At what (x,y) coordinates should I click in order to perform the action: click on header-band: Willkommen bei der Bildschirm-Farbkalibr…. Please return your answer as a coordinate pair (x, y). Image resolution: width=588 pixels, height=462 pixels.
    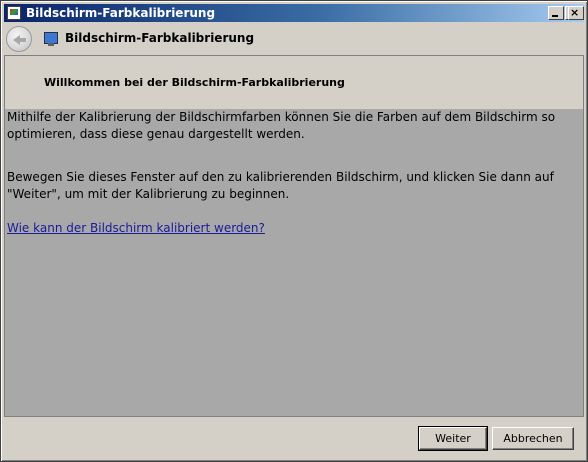
    Looking at the image, I should click on (294, 82).